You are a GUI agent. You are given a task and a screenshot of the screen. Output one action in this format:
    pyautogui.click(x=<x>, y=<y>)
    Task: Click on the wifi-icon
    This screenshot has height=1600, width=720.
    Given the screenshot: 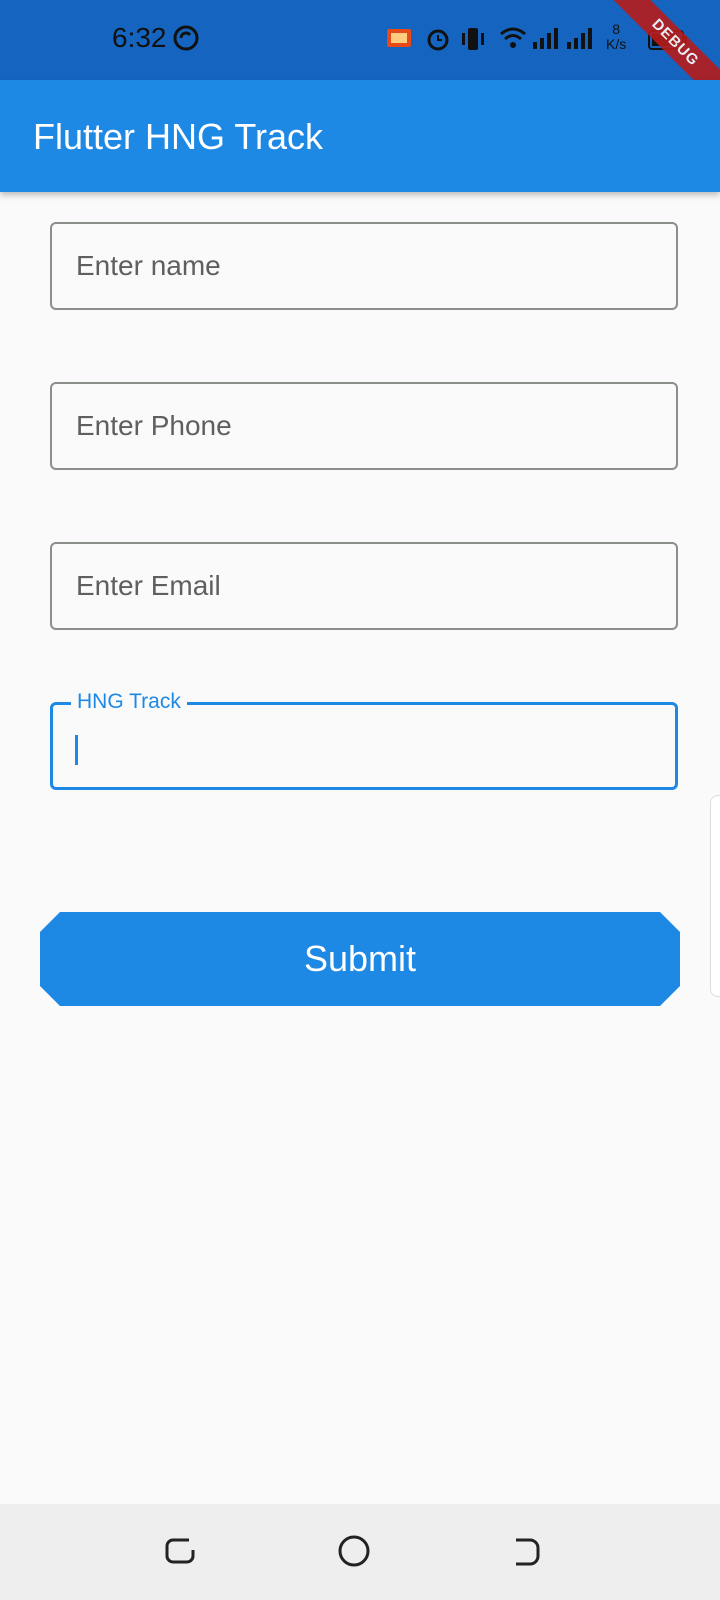 What is the action you would take?
    pyautogui.click(x=513, y=40)
    